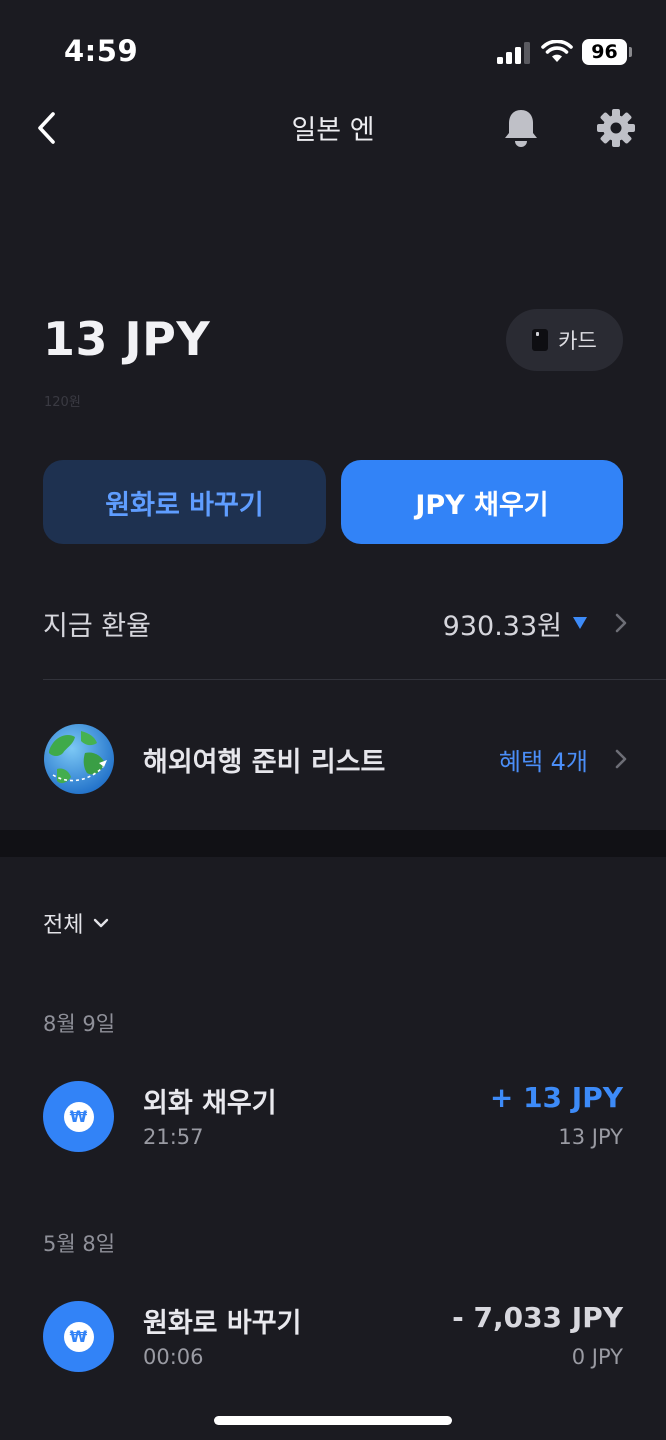 Image resolution: width=666 pixels, height=1440 pixels. I want to click on transaction-amount: + 13 JPY, so click(556, 1097).